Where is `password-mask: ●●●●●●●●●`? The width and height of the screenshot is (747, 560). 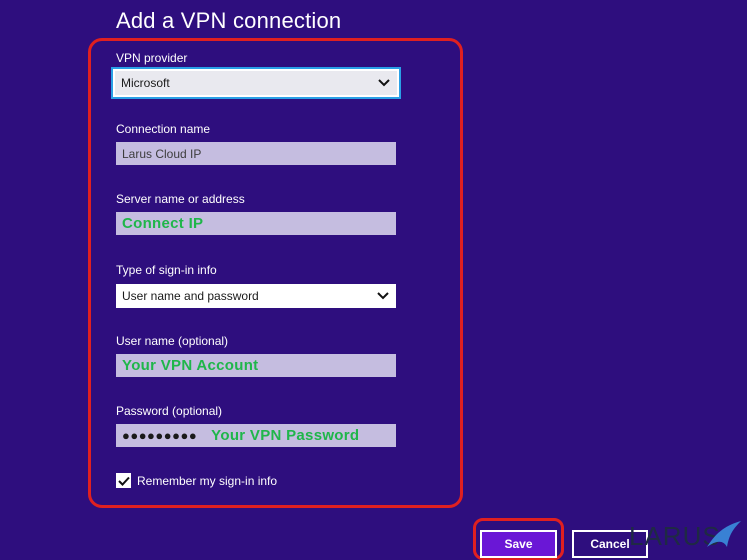 password-mask: ●●●●●●●●● is located at coordinates (160, 435).